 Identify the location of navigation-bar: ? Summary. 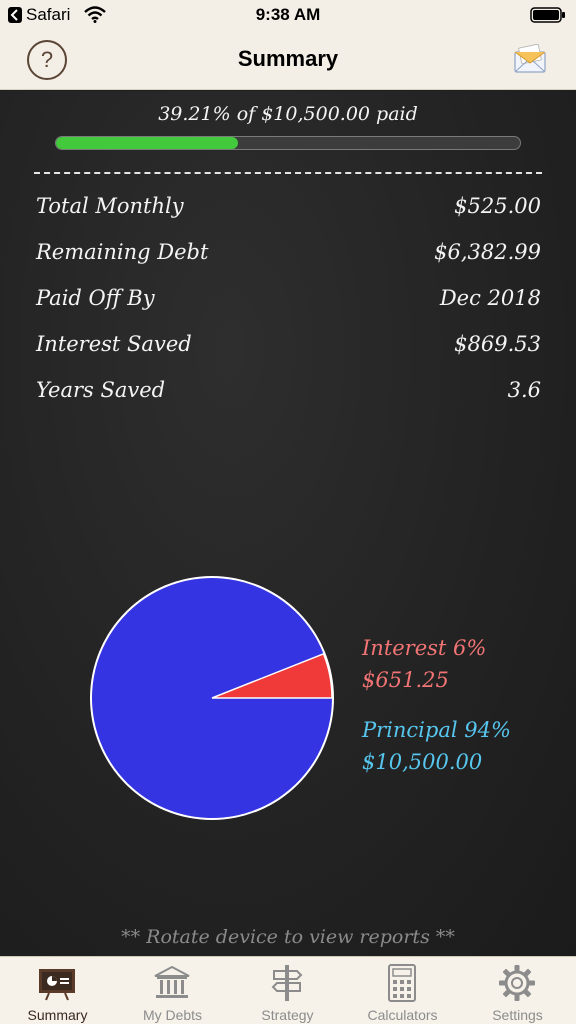
(288, 60).